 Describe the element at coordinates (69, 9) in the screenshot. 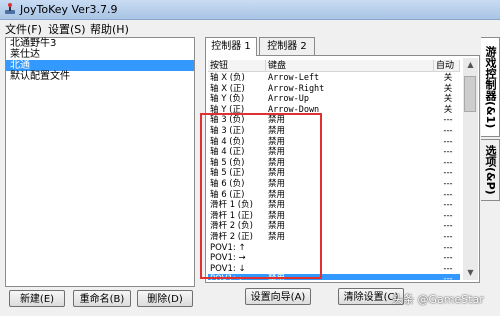

I see `window-title: JoyToKey Ver3.7.9` at that location.